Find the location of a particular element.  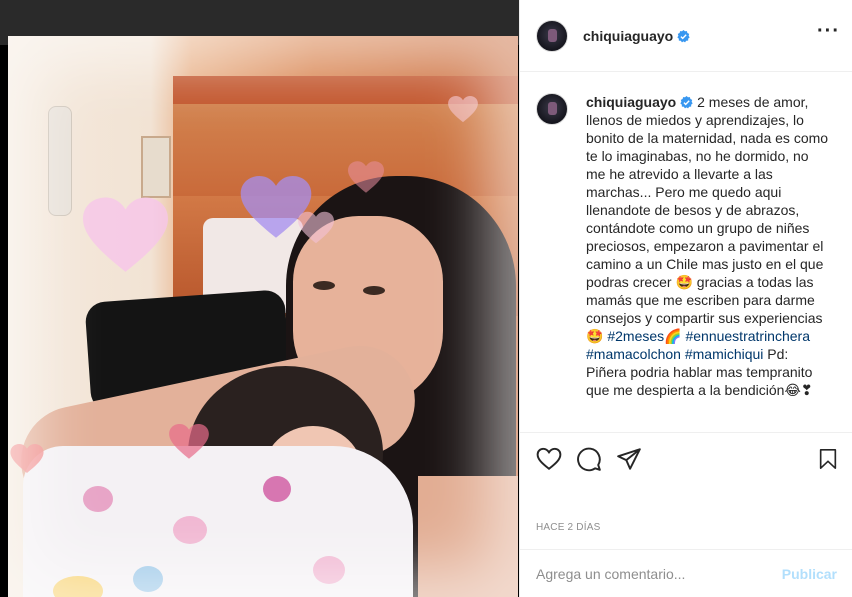

hashtag-link: #mamacolchon is located at coordinates (633, 354).